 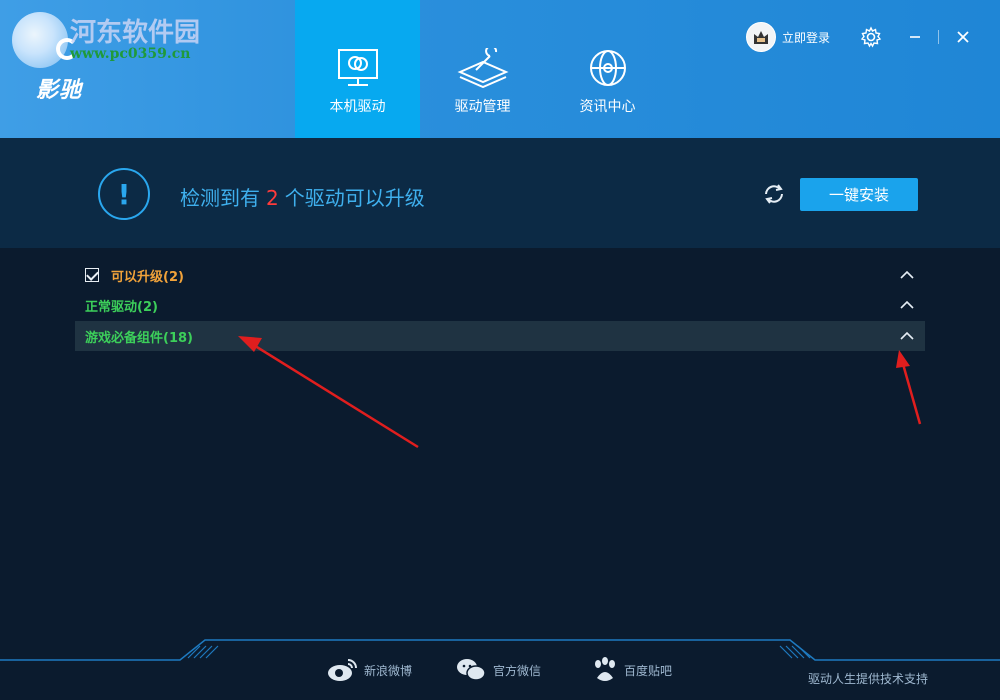 What do you see at coordinates (482, 107) in the screenshot?
I see `tab-label: 驱动管理` at bounding box center [482, 107].